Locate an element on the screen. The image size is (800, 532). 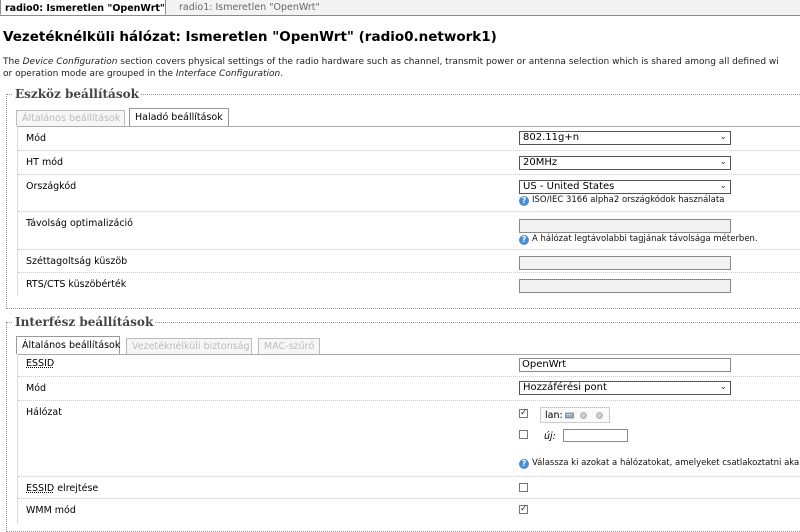
hide-essid-abbr: ESSID is located at coordinates (40, 488).